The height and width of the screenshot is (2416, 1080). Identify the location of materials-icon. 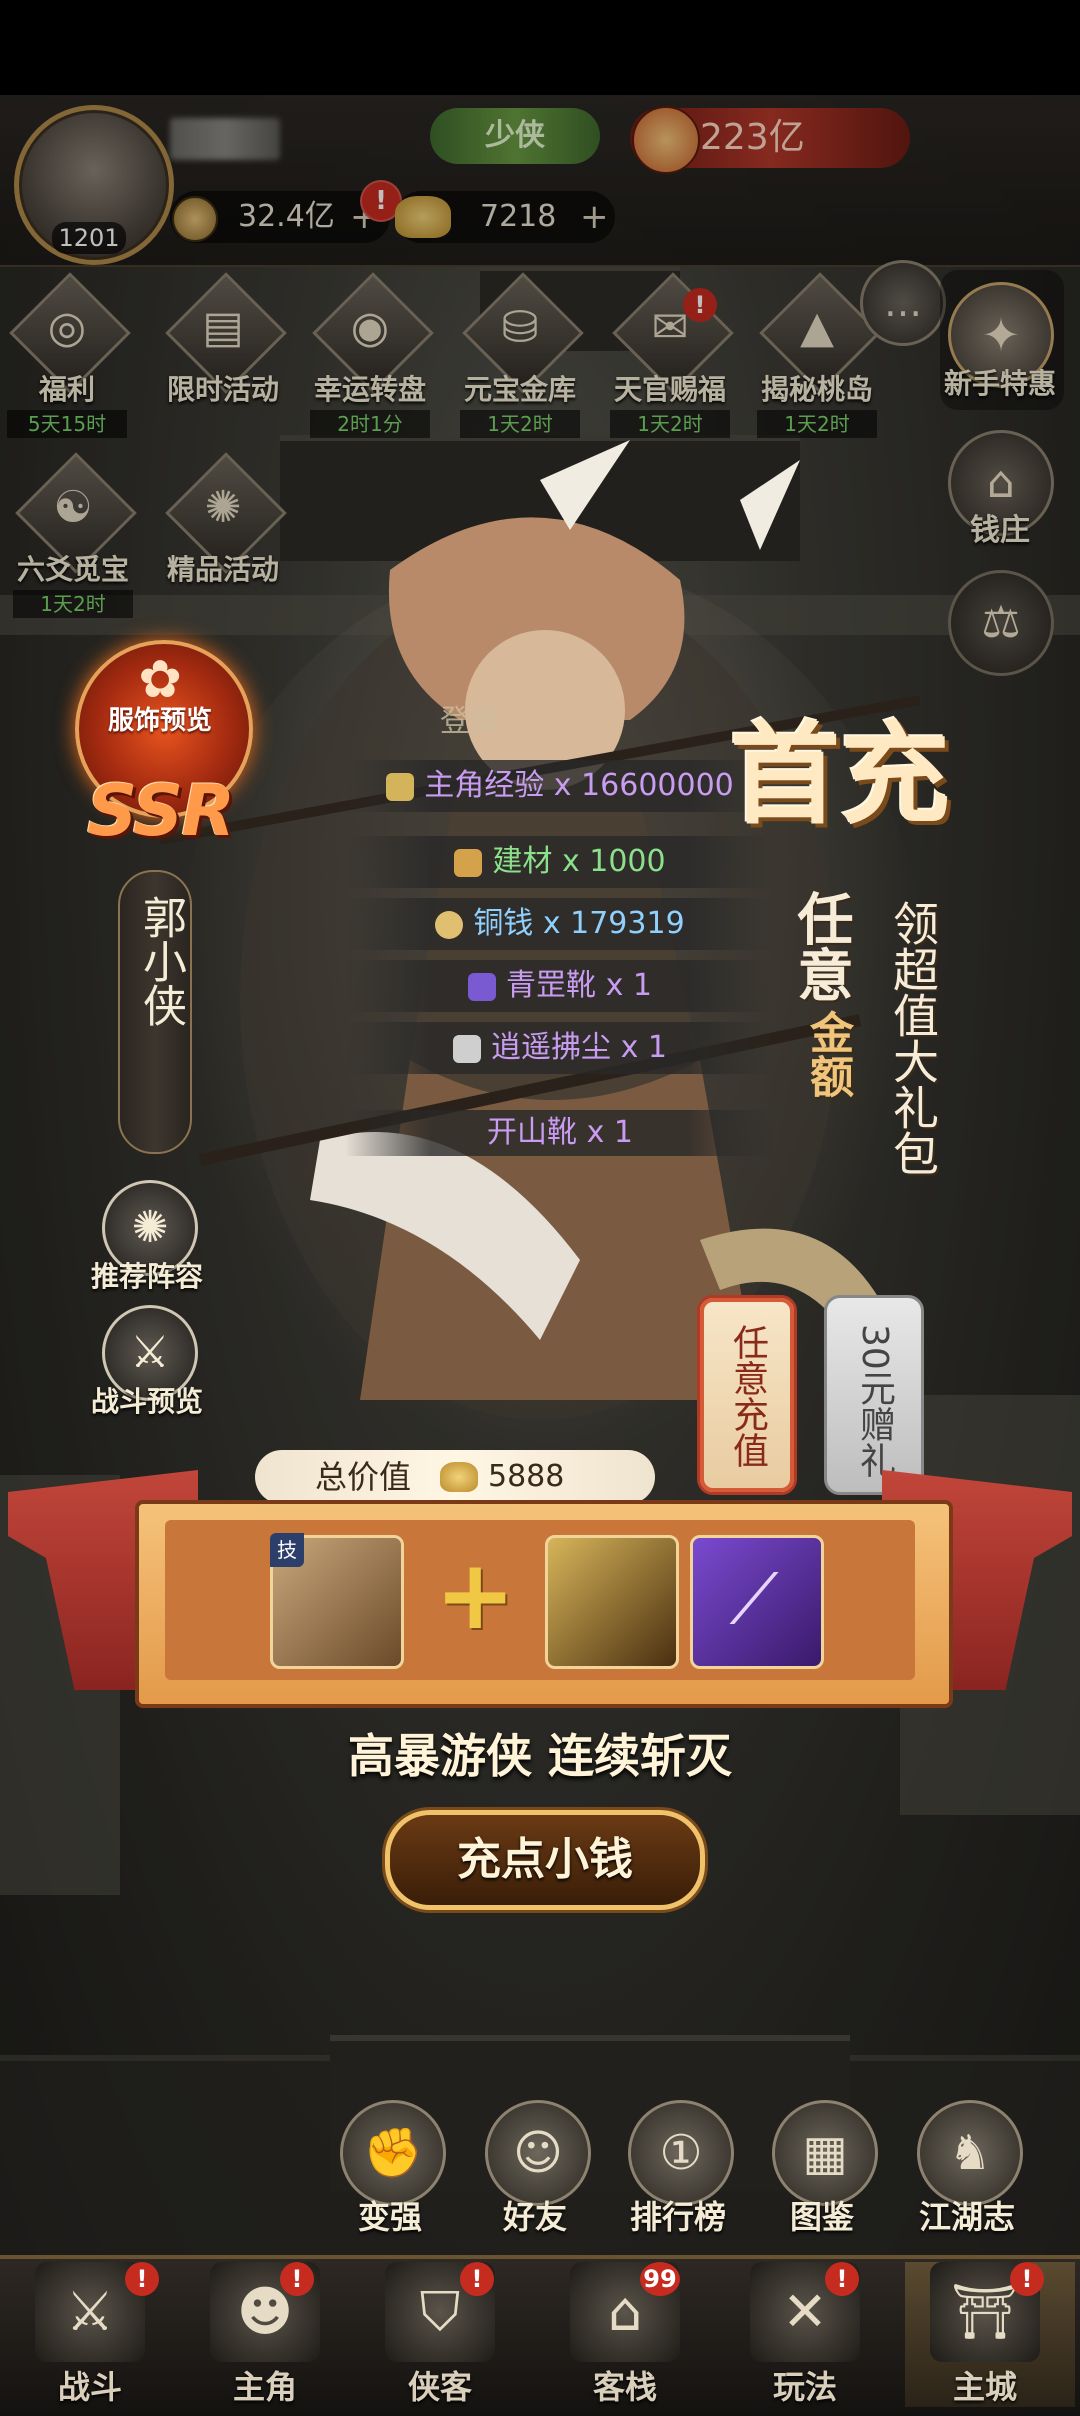
(468, 862).